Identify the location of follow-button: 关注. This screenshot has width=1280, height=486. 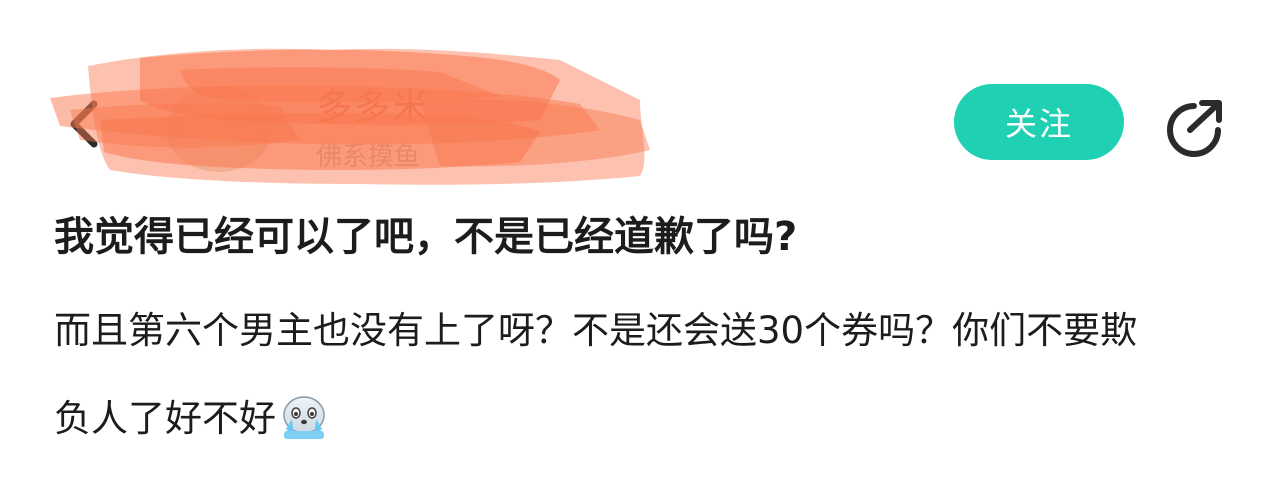
(1039, 122).